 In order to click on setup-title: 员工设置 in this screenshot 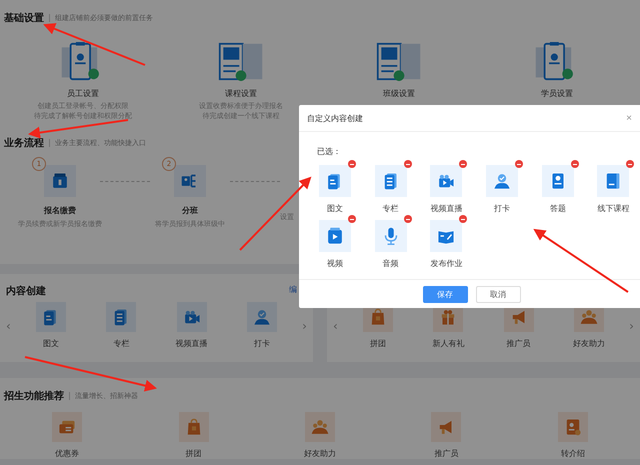, I will do `click(83, 93)`.